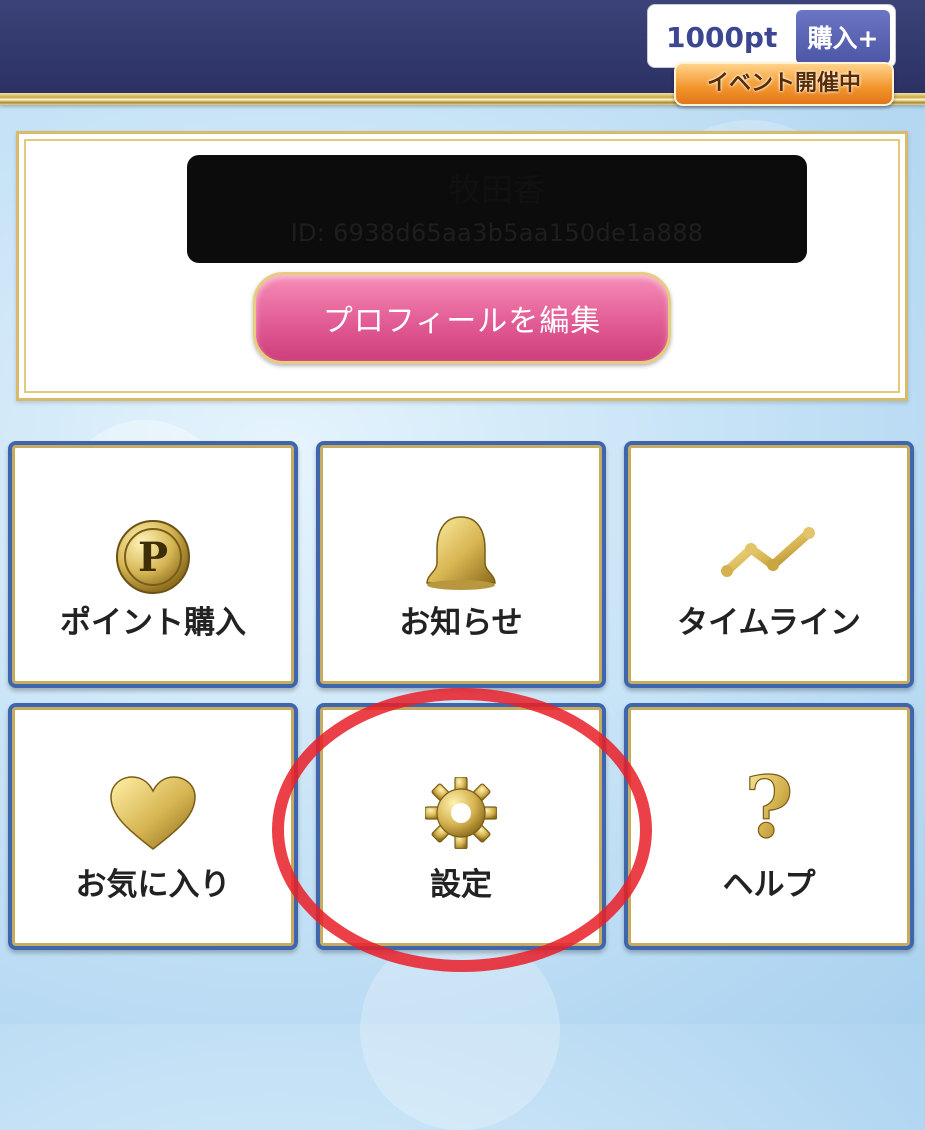  I want to click on menu-label: お知らせ, so click(461, 623).